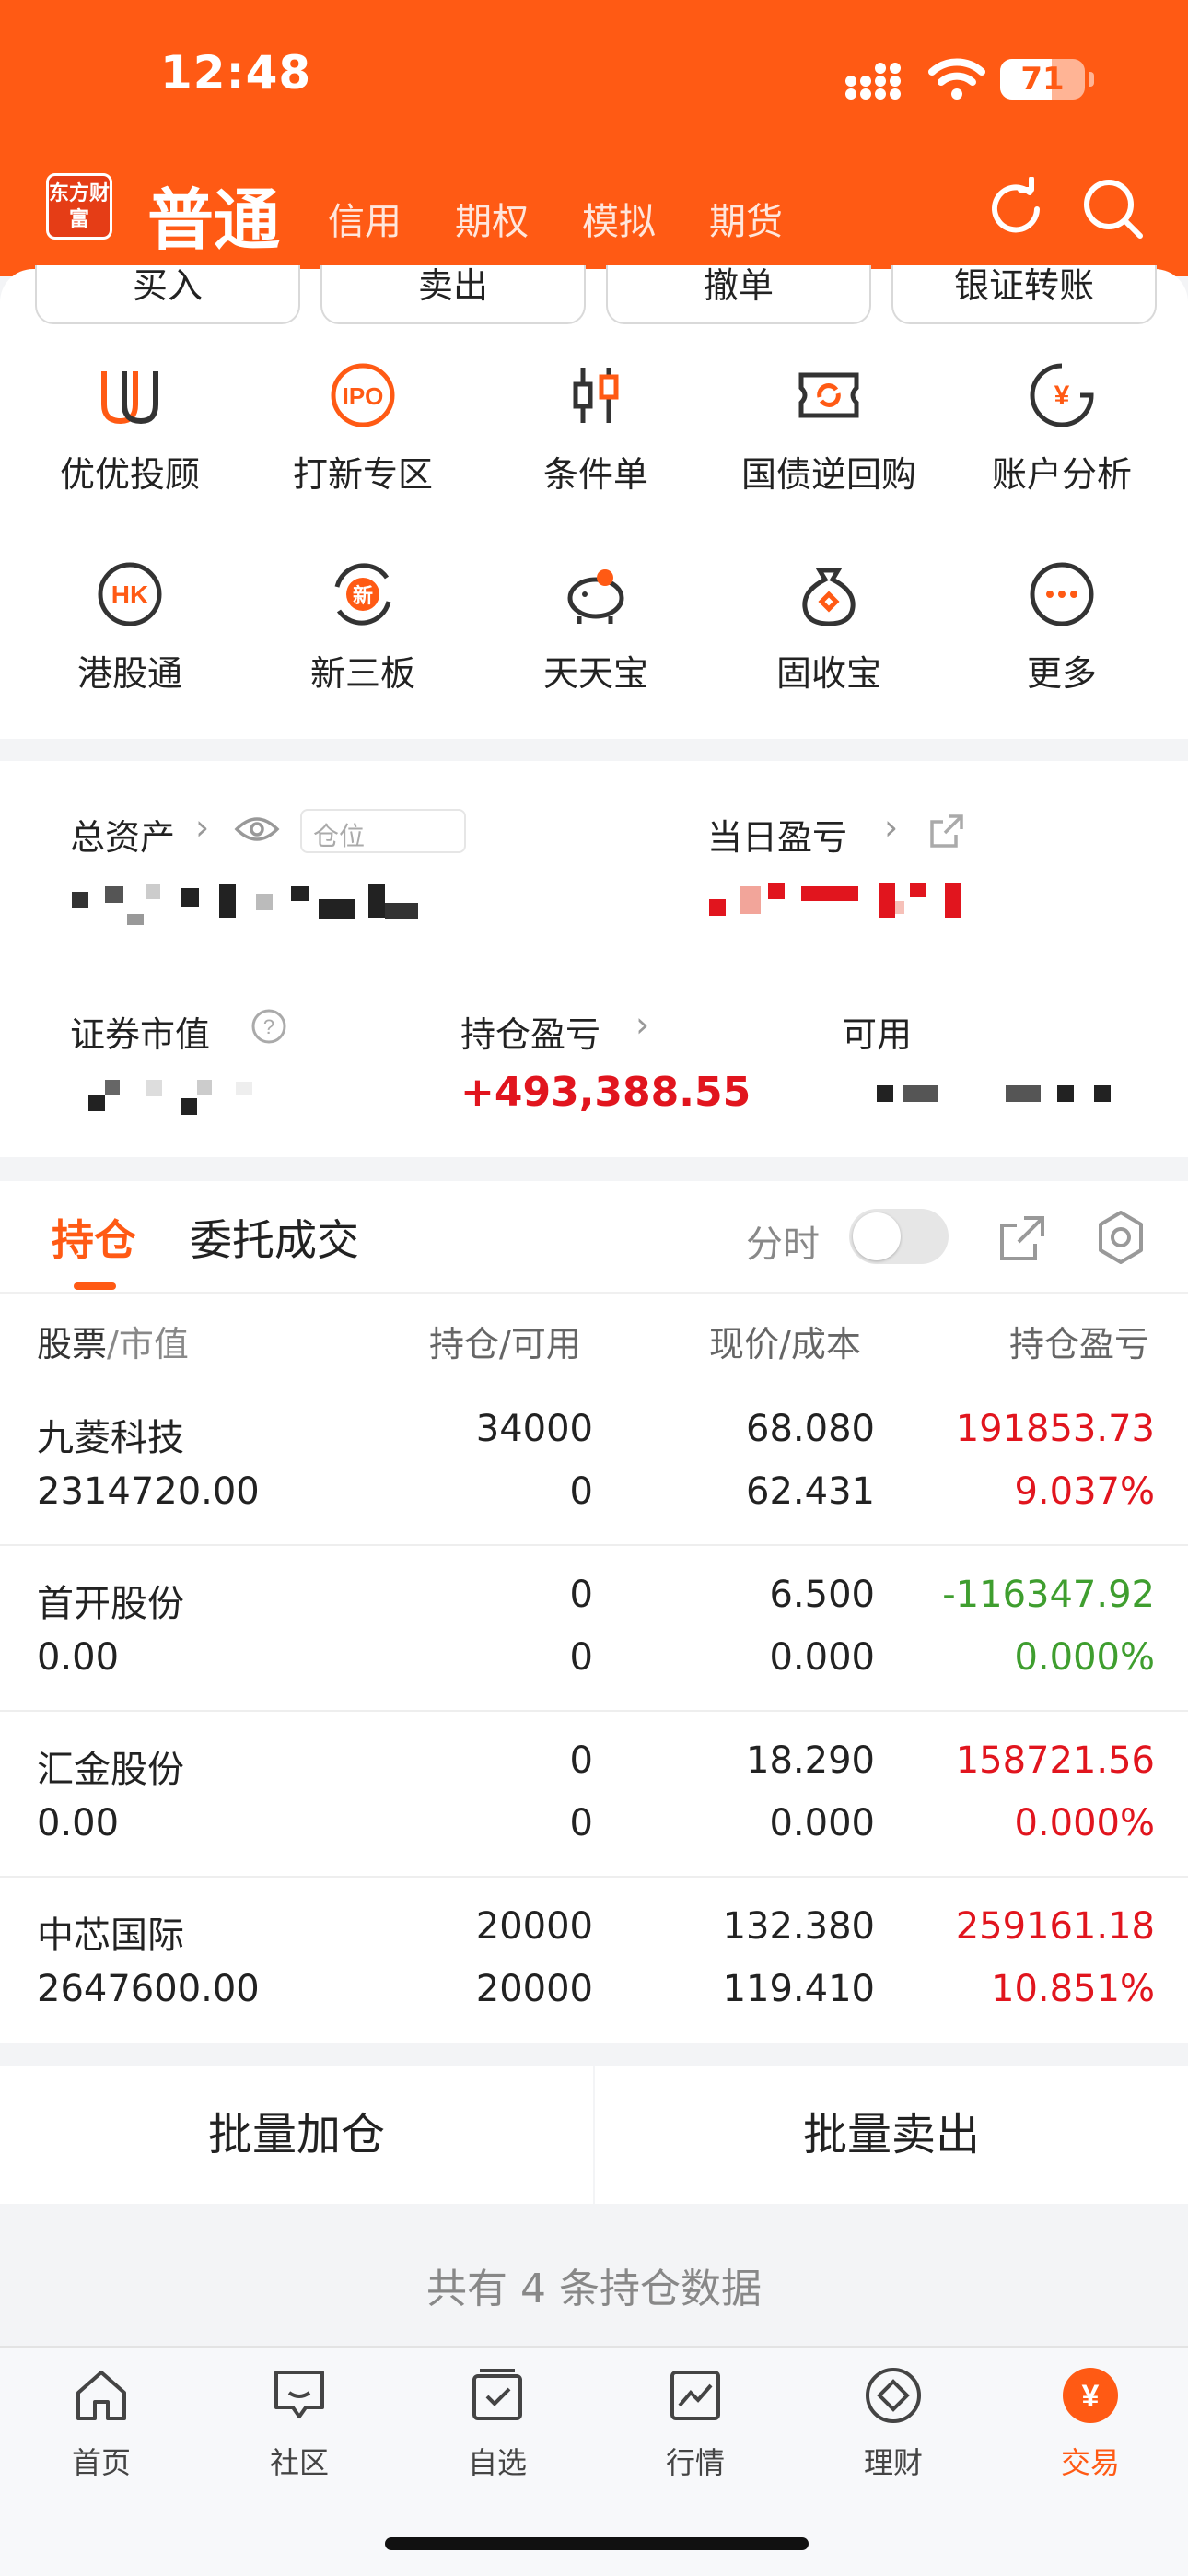 Image resolution: width=1188 pixels, height=2576 pixels. What do you see at coordinates (596, 395) in the screenshot?
I see `candlestick-icon` at bounding box center [596, 395].